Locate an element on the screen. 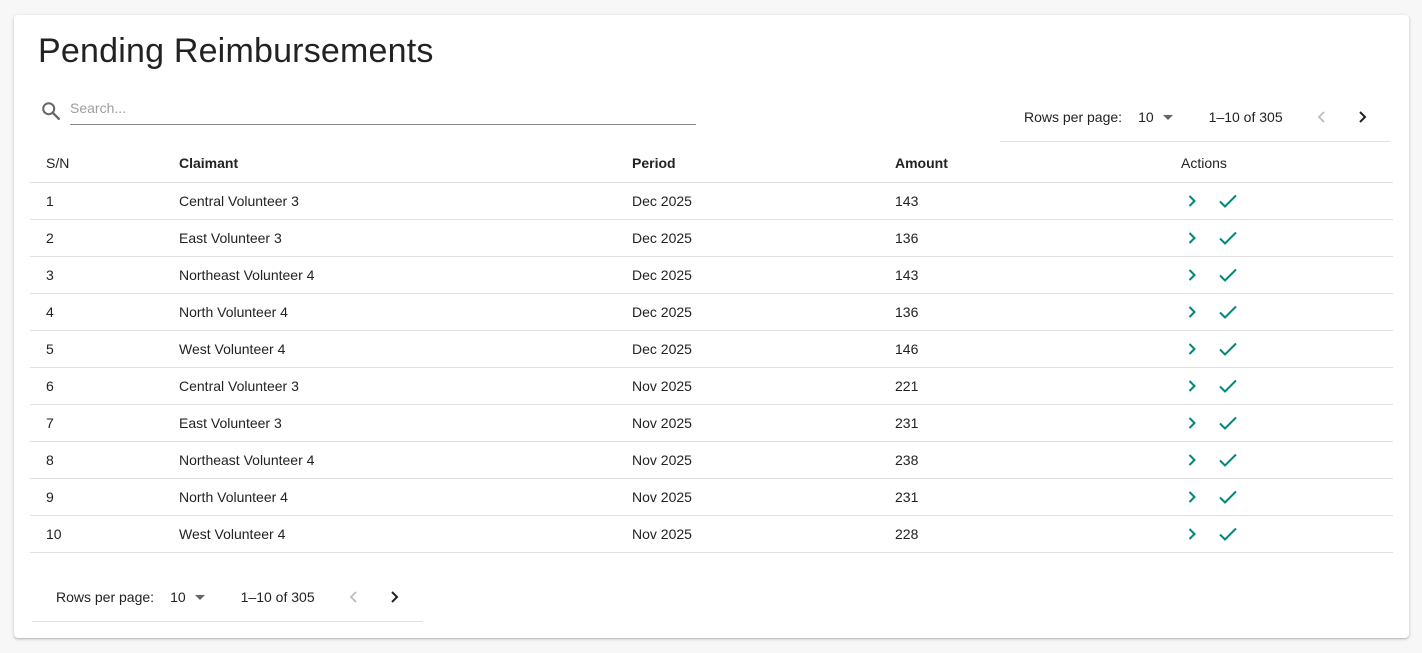 This screenshot has width=1422, height=653. page-title: Pending Reimbursements is located at coordinates (236, 51).